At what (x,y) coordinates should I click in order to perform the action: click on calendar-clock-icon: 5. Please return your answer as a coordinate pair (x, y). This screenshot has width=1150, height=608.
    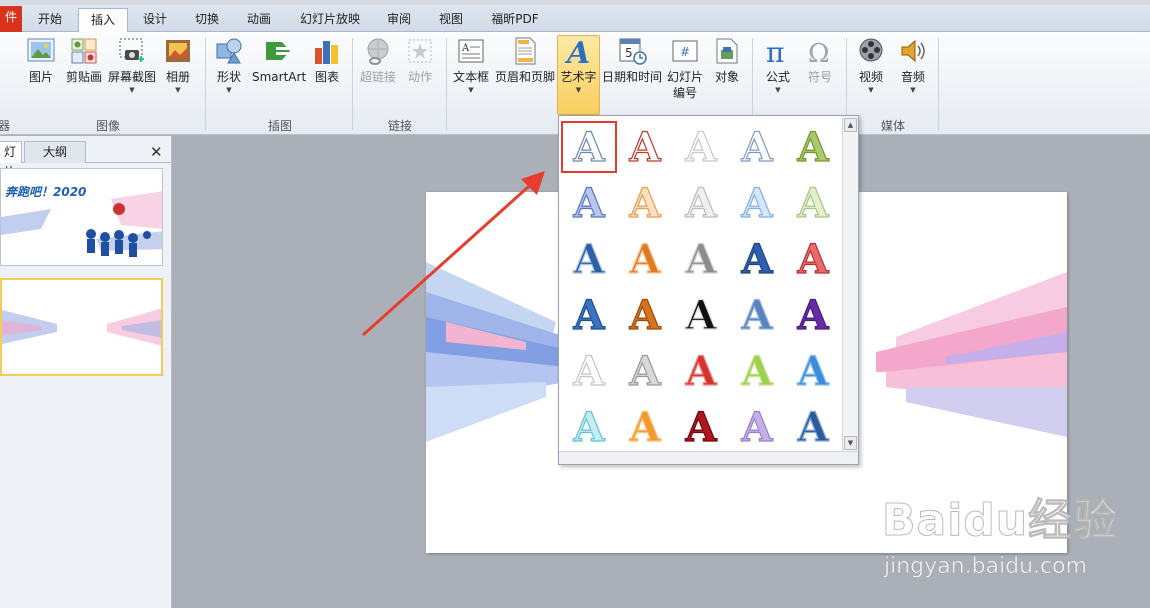
    Looking at the image, I should click on (632, 51).